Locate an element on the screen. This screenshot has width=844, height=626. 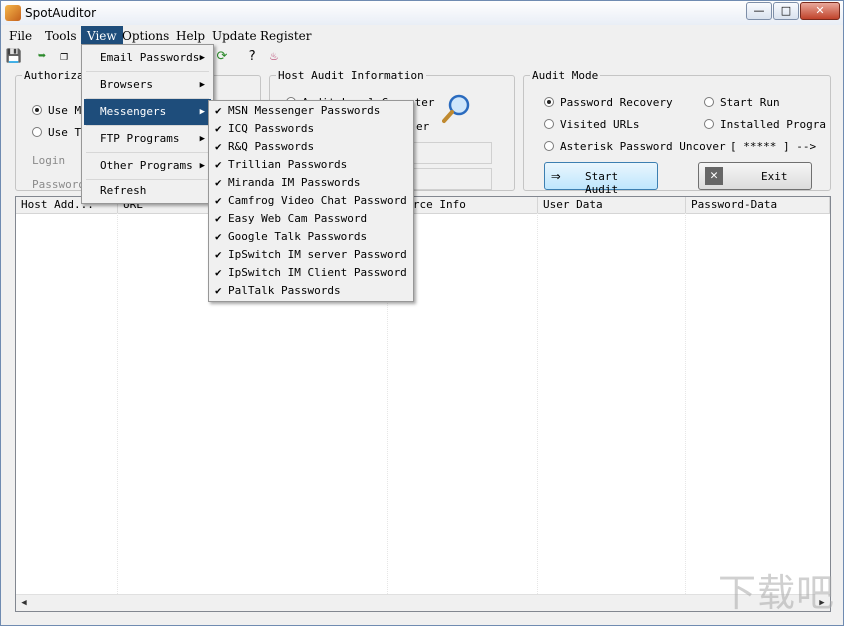
menu-options: Options is located at coordinates (145, 36).